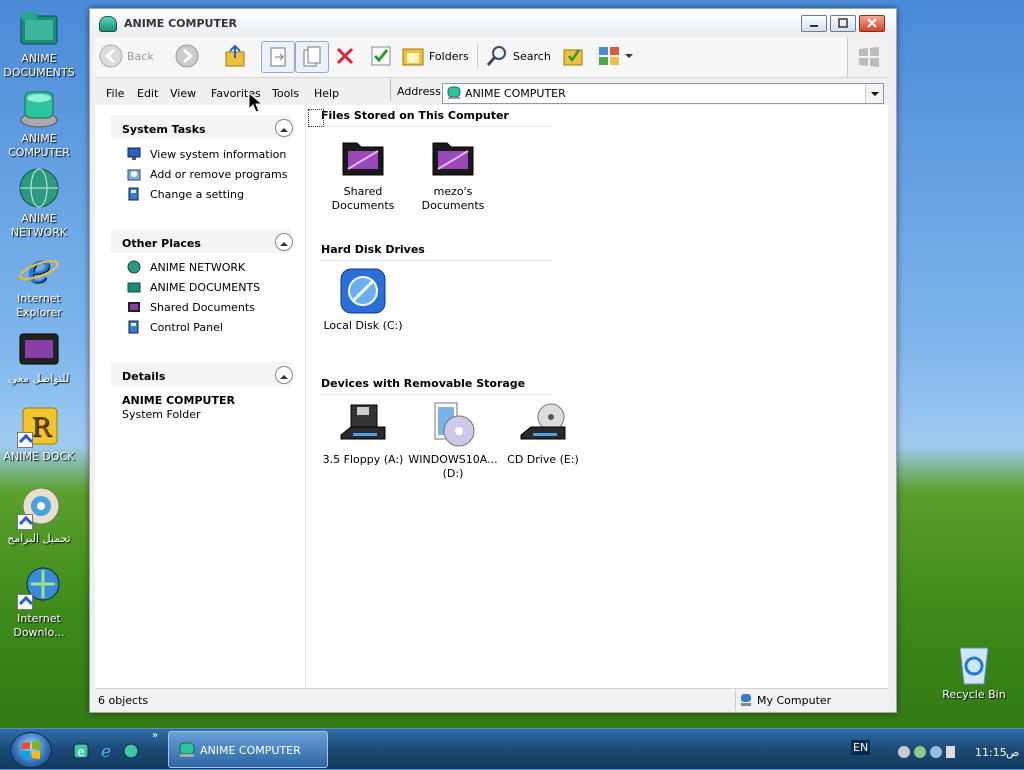 Image resolution: width=1024 pixels, height=770 pixels. What do you see at coordinates (202, 127) in the screenshot?
I see `system-tasks-header: System Tasks` at bounding box center [202, 127].